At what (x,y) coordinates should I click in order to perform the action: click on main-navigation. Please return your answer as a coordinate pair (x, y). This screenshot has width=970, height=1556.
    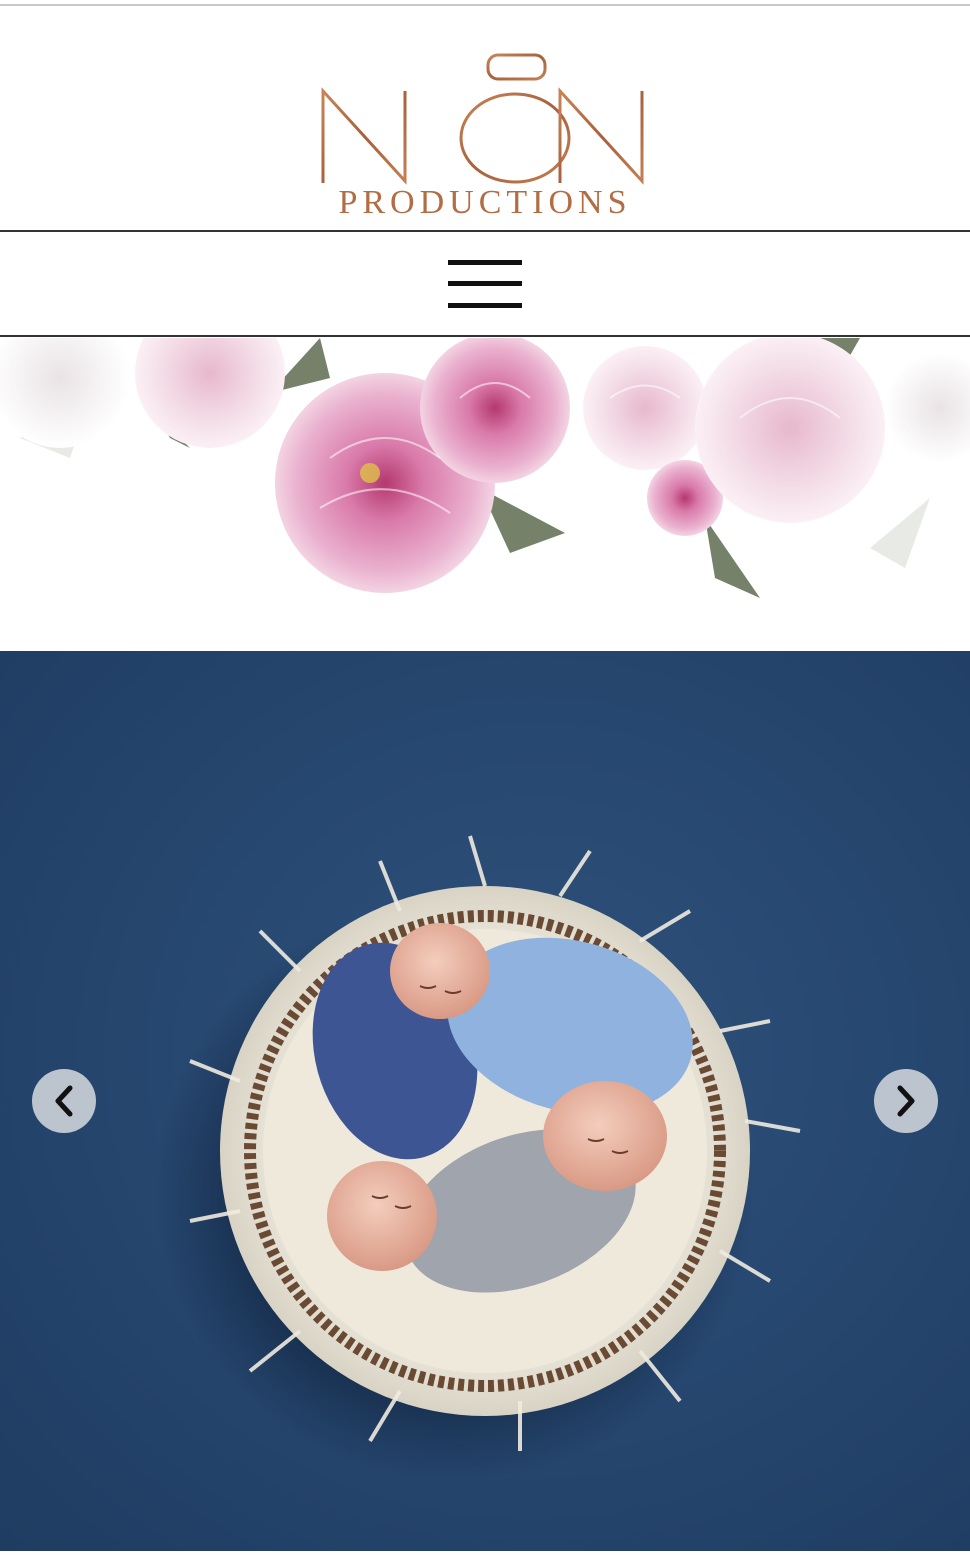
    Looking at the image, I should click on (485, 283).